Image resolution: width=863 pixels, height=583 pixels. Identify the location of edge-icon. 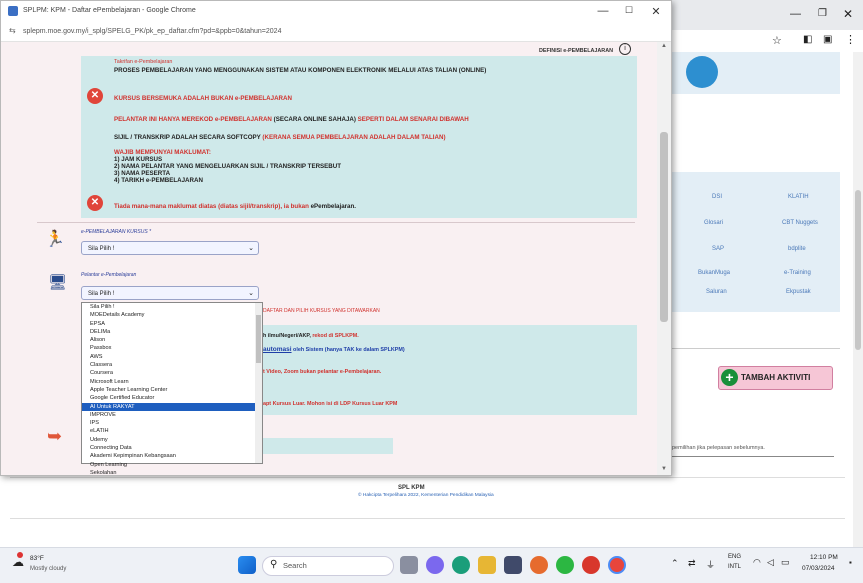
(461, 565).